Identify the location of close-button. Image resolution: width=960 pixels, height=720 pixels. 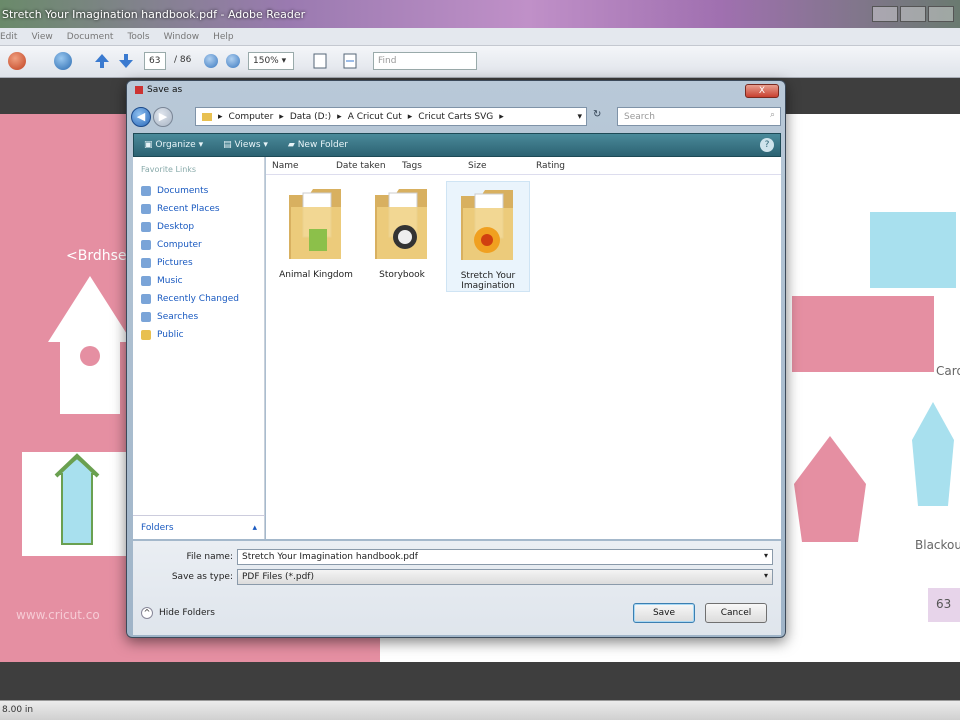
(941, 14).